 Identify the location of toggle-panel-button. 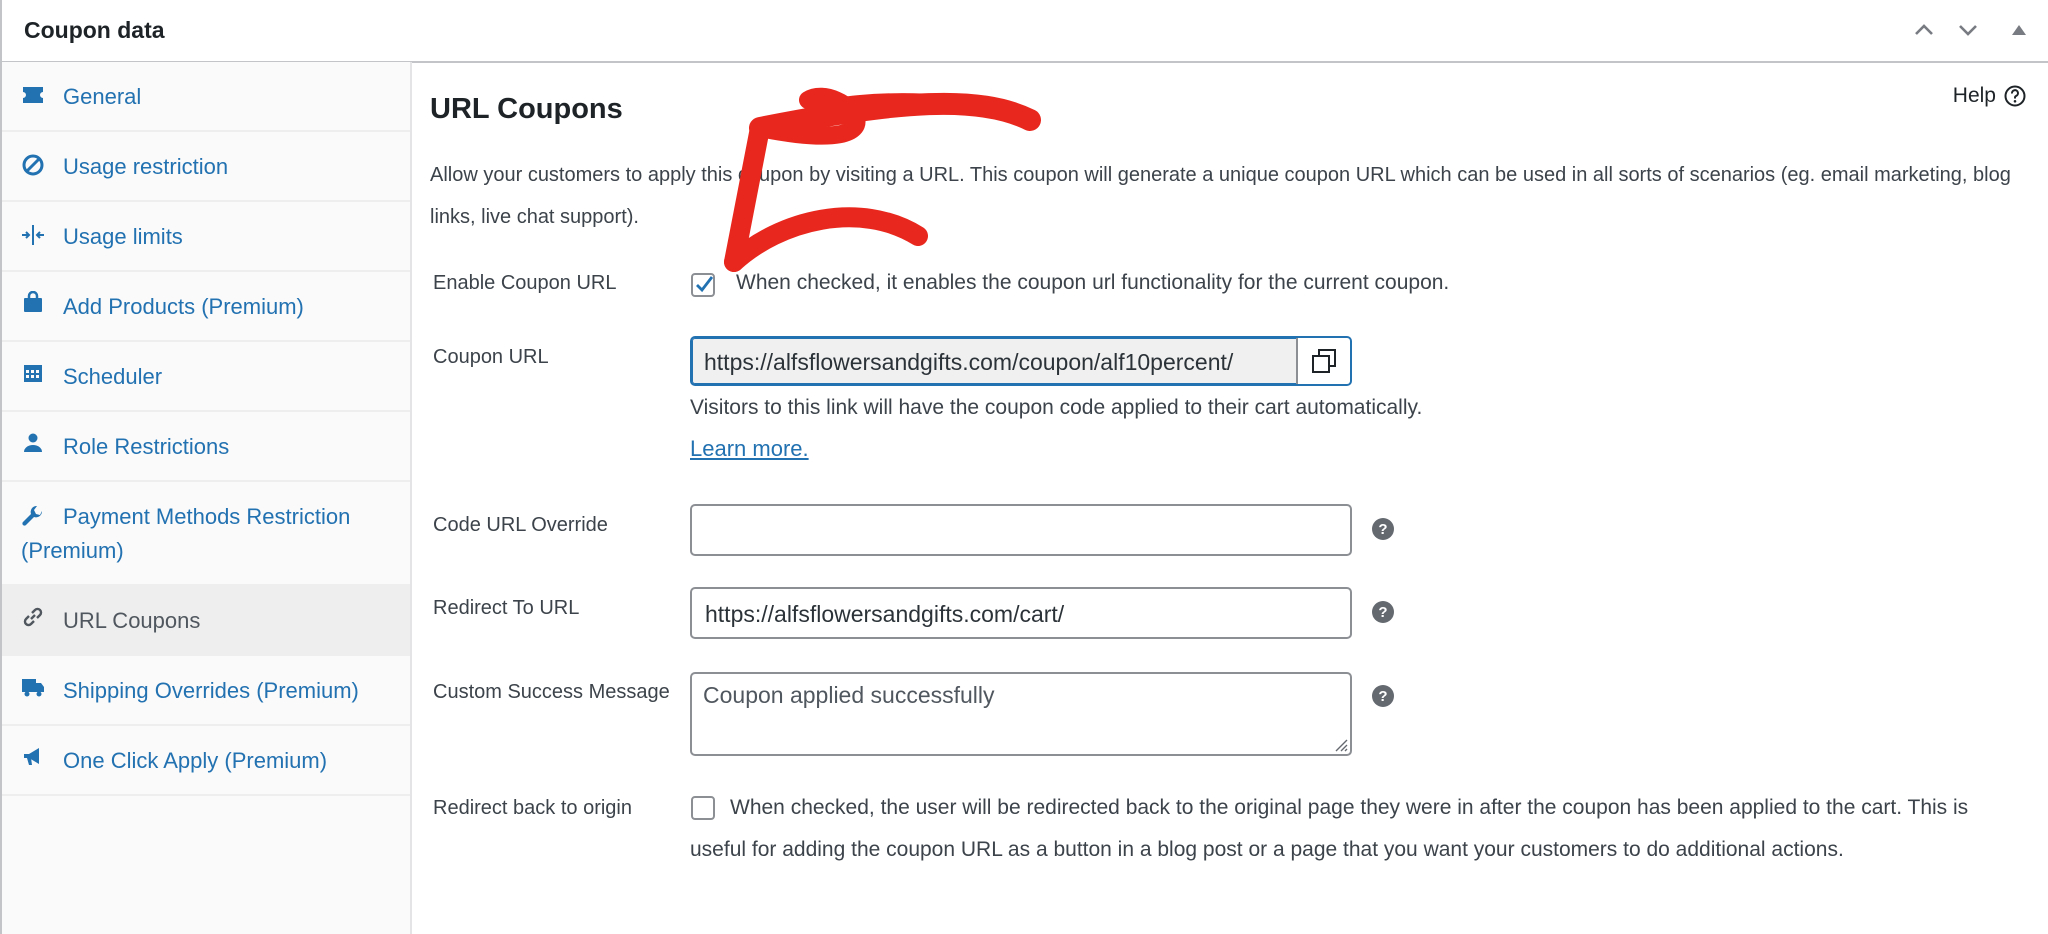
(2019, 30).